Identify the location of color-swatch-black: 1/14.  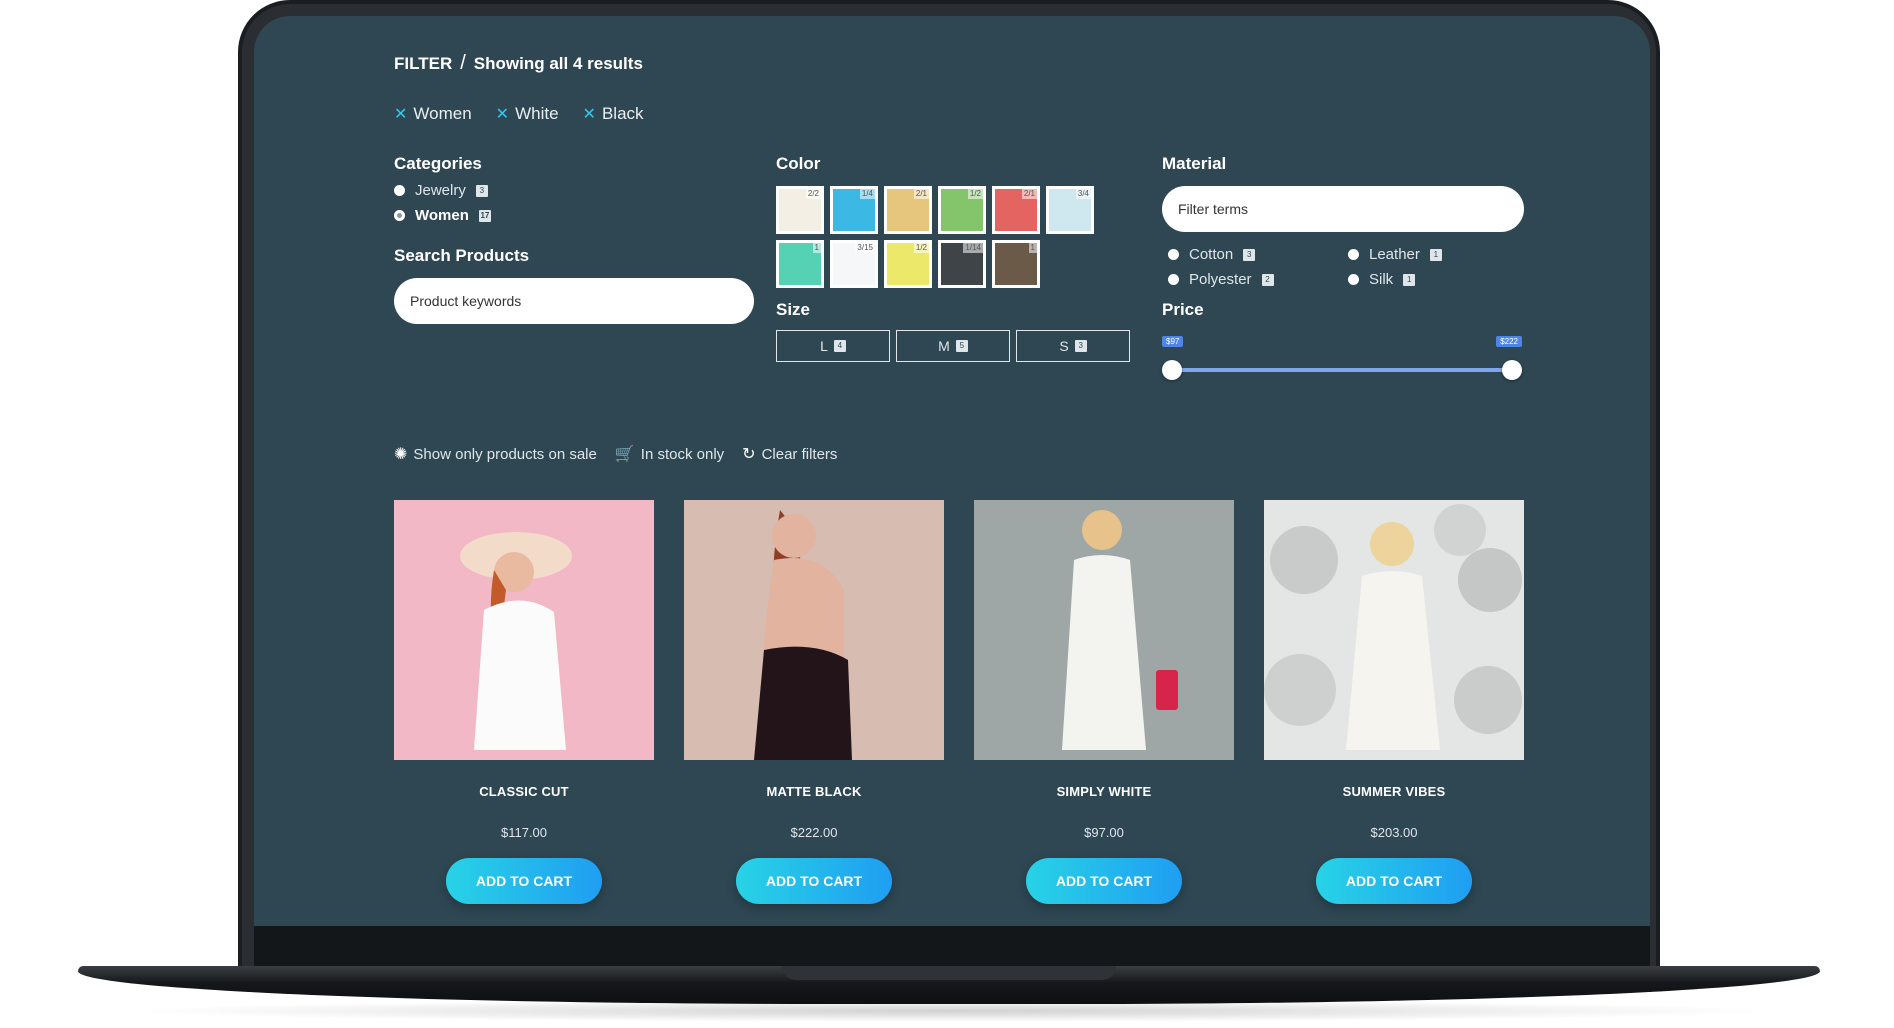
(962, 264).